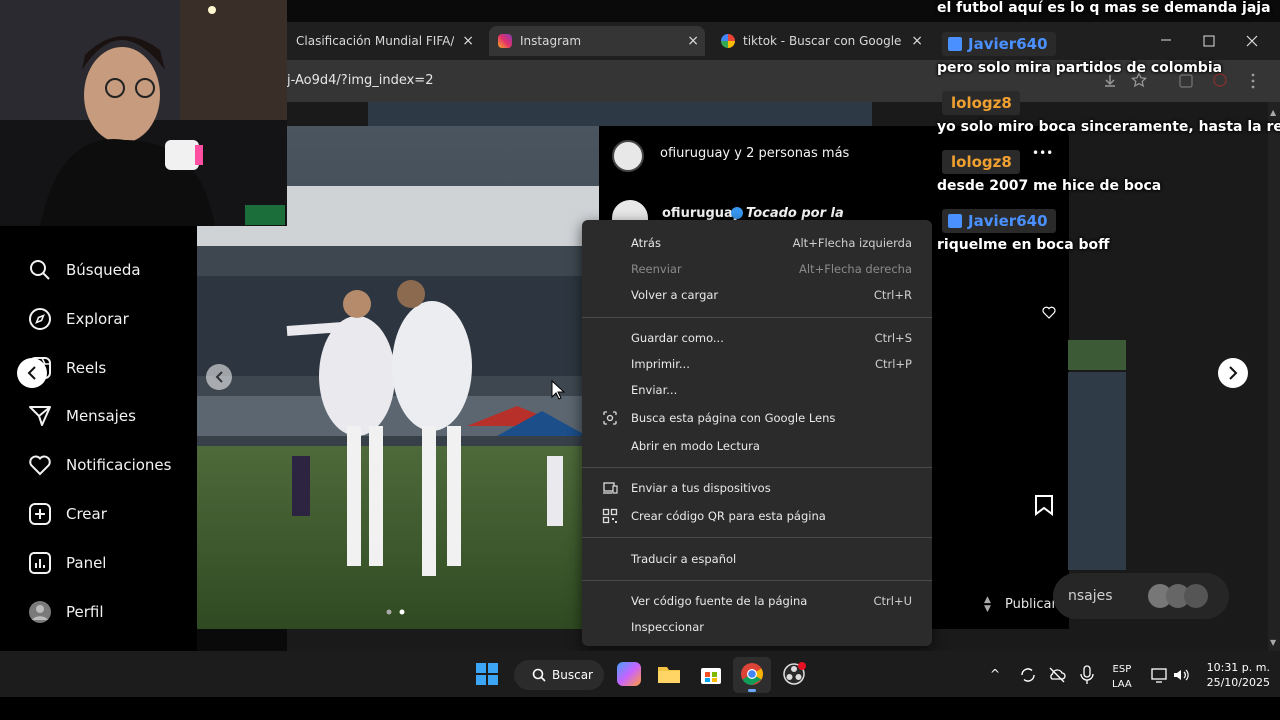 This screenshot has height=720, width=1280. Describe the element at coordinates (99, 465) in the screenshot. I see `sidebar-item-notificaciones: Notificaciones` at that location.